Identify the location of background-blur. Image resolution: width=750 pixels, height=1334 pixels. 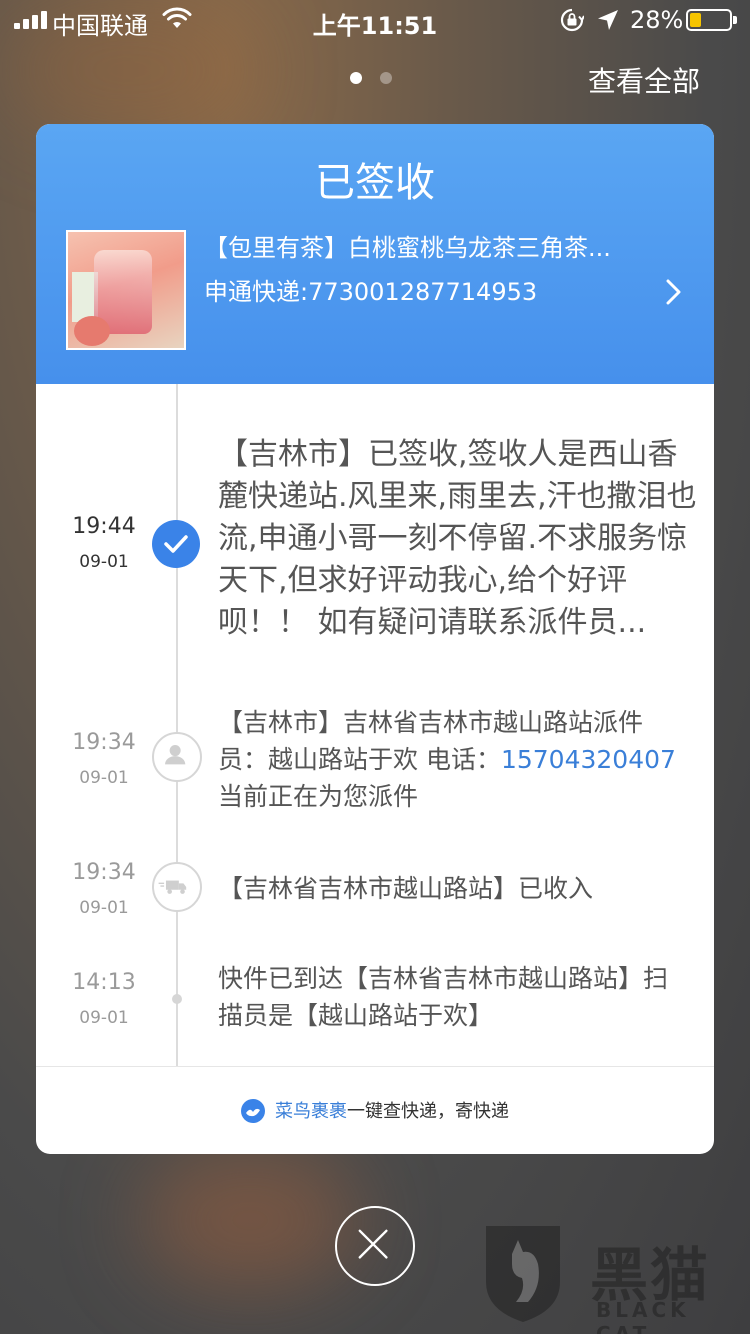
(250, 1220).